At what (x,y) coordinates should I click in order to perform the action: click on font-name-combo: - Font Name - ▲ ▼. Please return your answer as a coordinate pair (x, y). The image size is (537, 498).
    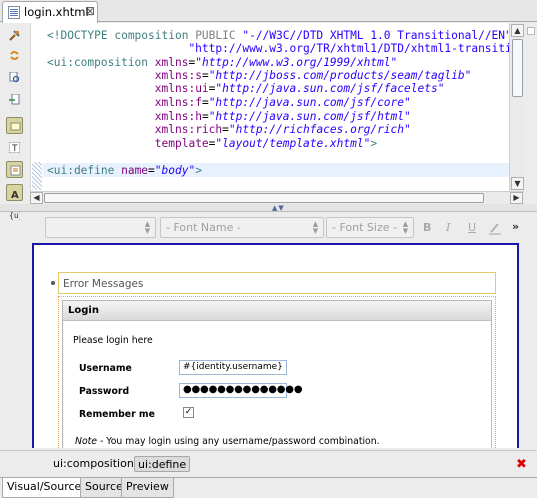
    Looking at the image, I should click on (242, 227).